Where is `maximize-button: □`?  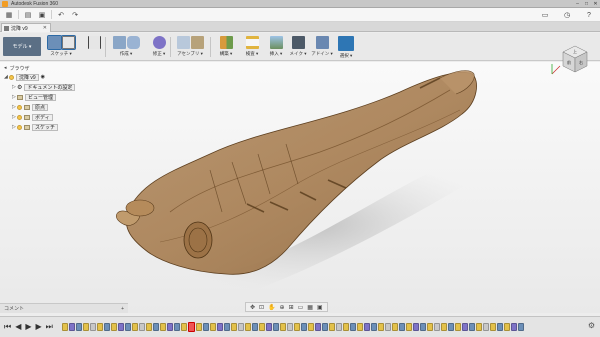
maximize-button: □ is located at coordinates (586, 4).